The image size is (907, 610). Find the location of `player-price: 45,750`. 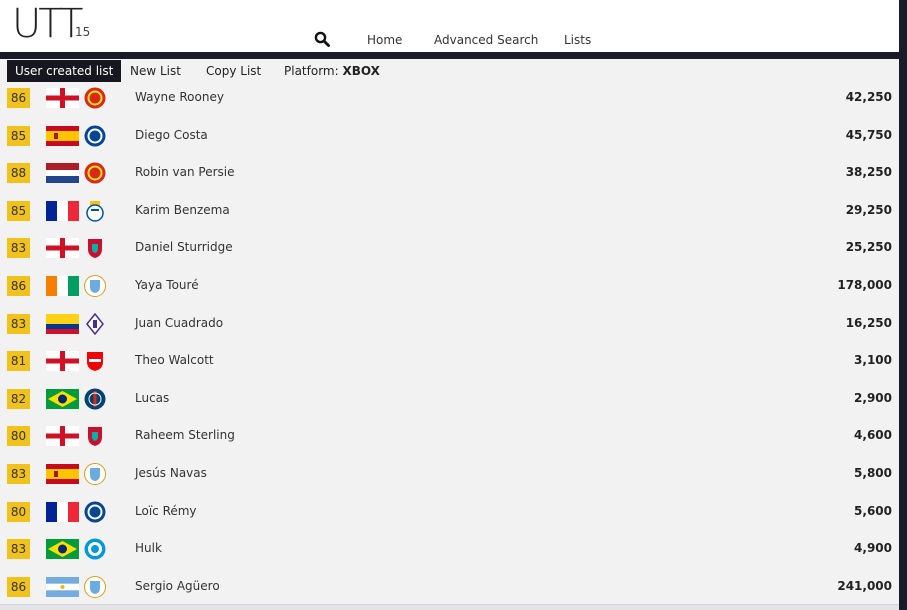

player-price: 45,750 is located at coordinates (868, 134).